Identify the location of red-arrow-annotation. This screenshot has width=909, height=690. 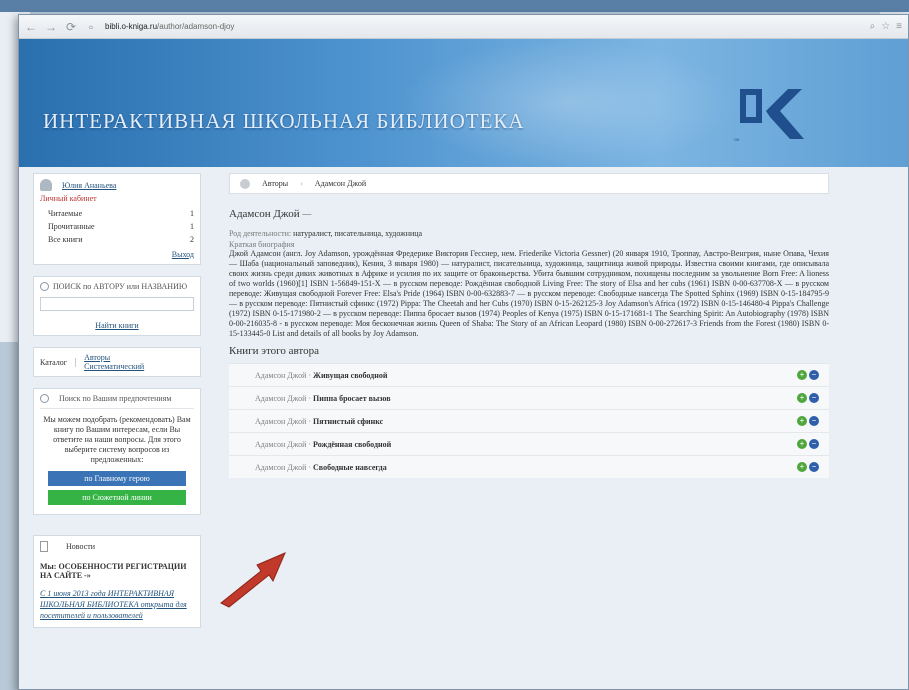
(253, 580).